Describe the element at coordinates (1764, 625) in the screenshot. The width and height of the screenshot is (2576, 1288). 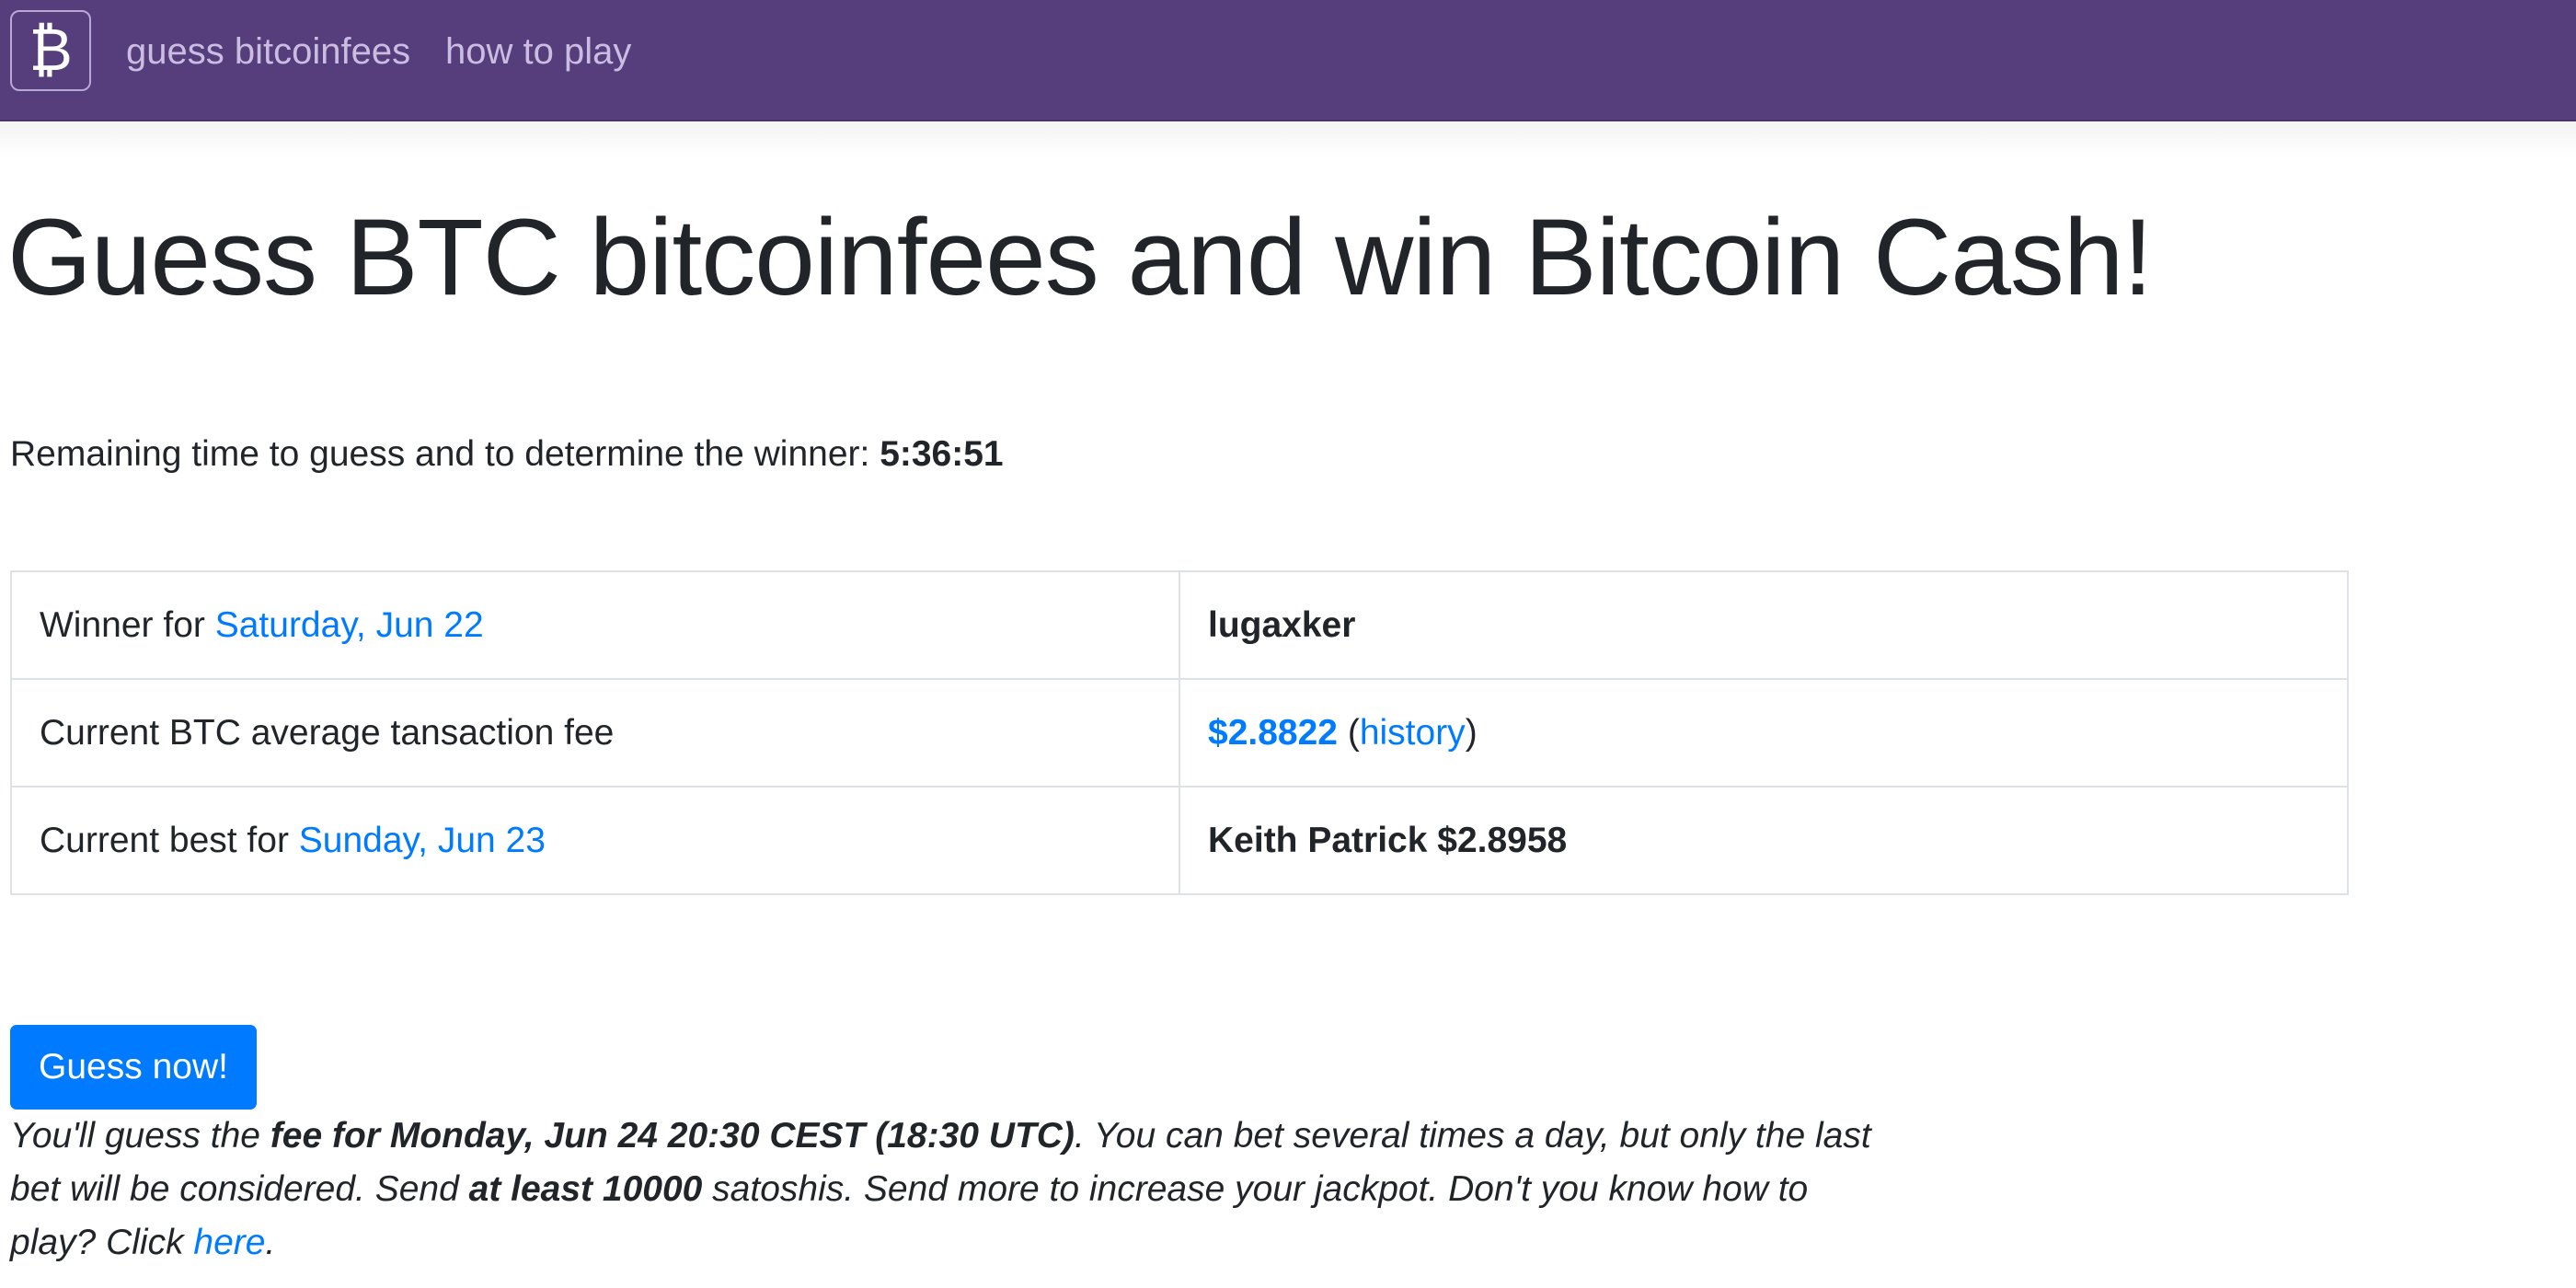
I see `winner-value-cell: lugaxker` at that location.